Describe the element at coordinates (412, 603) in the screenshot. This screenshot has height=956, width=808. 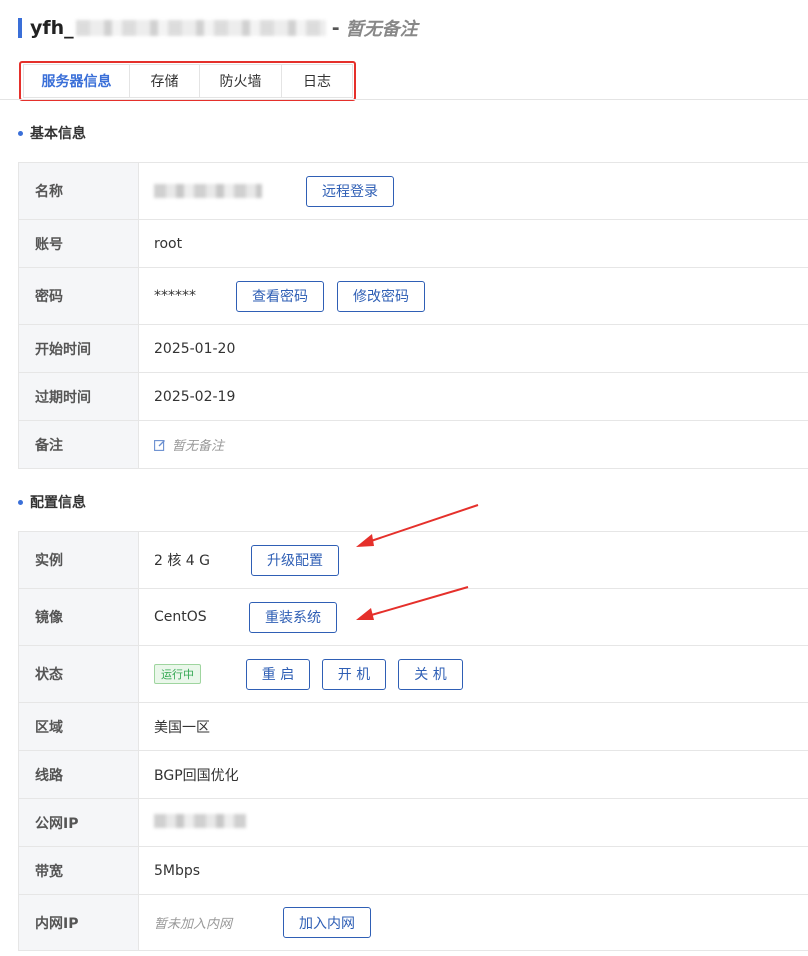
I see `arrow-to-reinstall-icon` at that location.